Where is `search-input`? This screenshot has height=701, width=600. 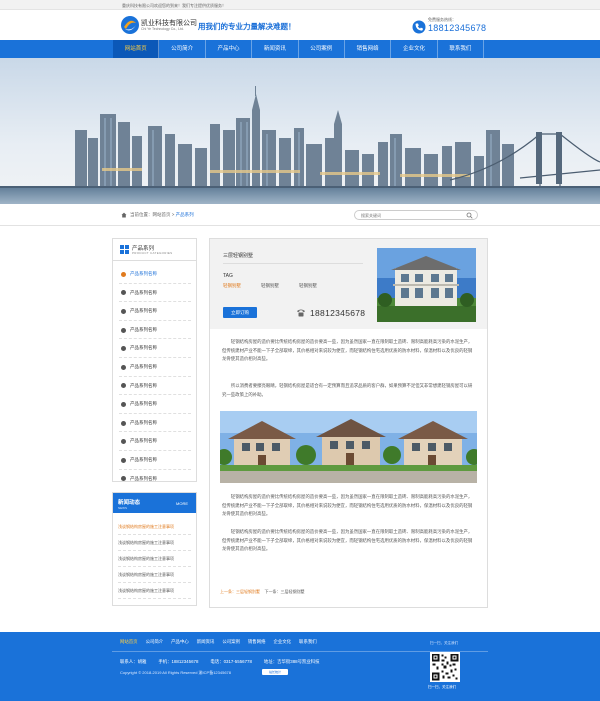
search-input is located at coordinates (411, 215).